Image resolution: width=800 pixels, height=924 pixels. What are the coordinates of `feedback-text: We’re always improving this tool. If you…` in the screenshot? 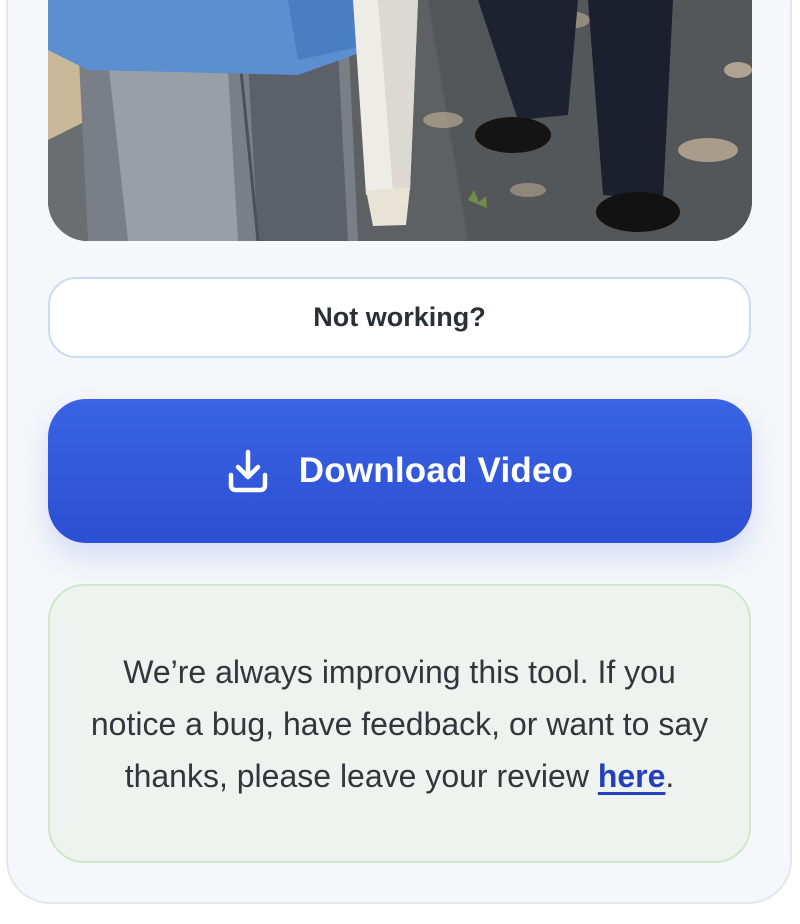 It's located at (399, 724).